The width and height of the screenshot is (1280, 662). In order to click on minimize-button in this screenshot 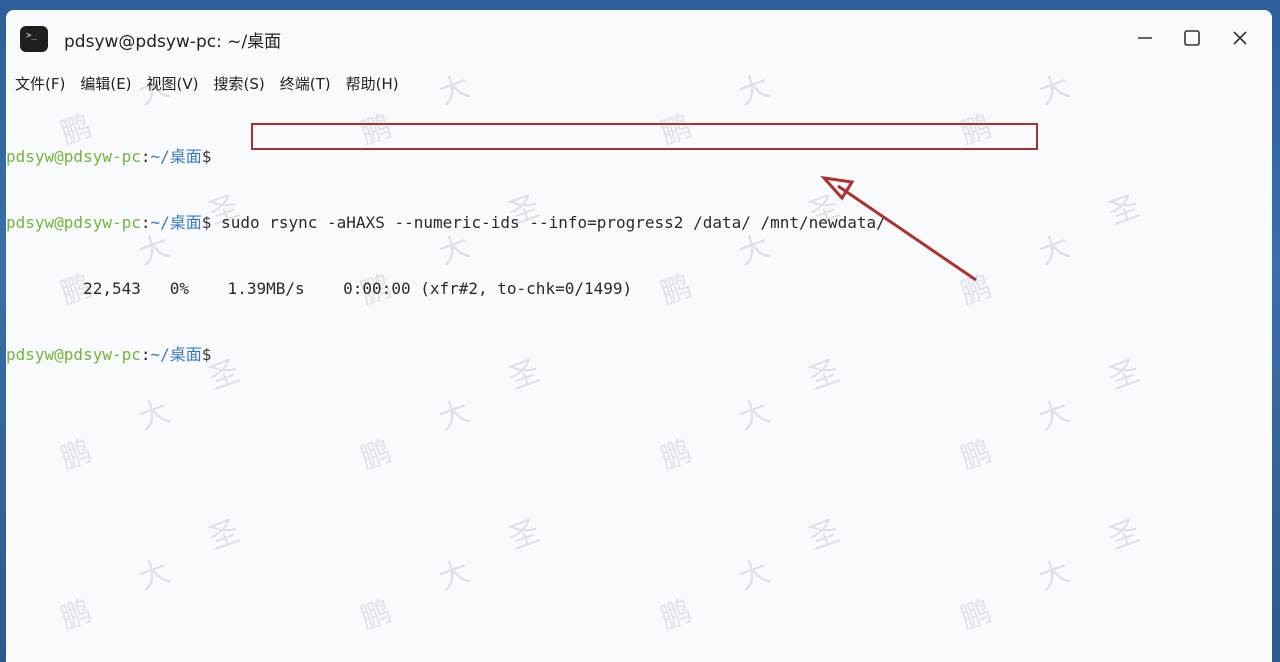, I will do `click(1145, 38)`.